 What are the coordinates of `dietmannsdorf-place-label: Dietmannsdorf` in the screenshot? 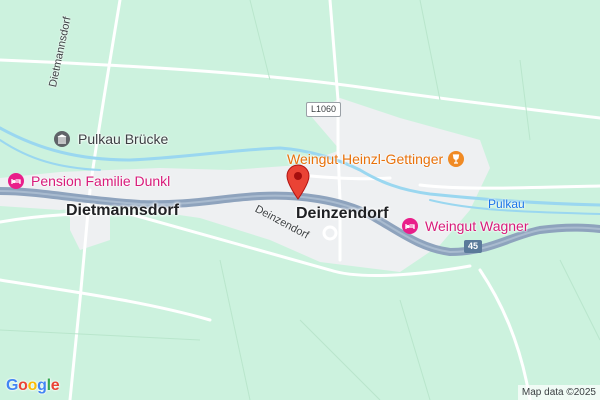 It's located at (122, 211).